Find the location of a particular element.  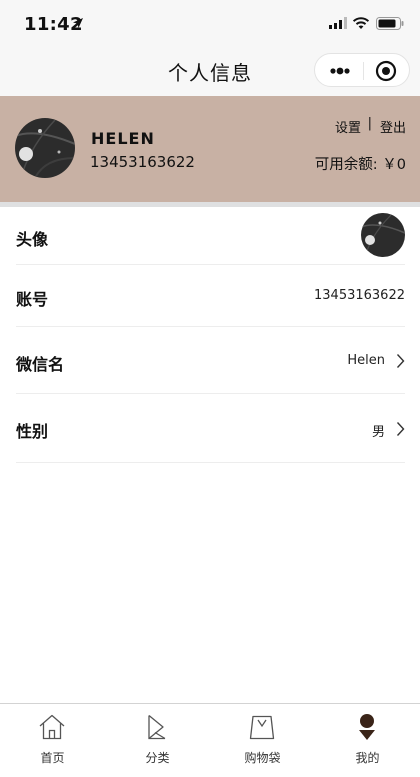

mini-program-capsule is located at coordinates (362, 70).